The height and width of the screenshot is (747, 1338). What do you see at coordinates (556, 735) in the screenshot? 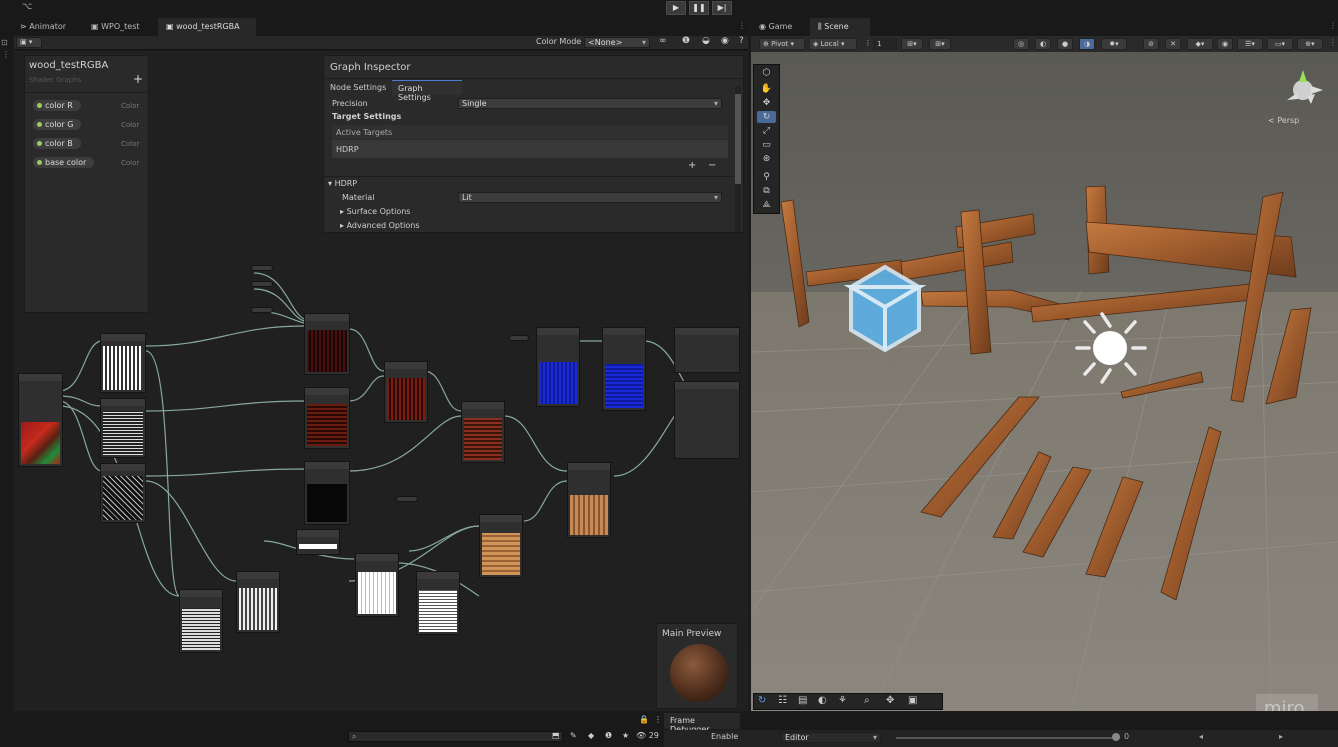
I see `hierarchy-icon: ⬒` at bounding box center [556, 735].